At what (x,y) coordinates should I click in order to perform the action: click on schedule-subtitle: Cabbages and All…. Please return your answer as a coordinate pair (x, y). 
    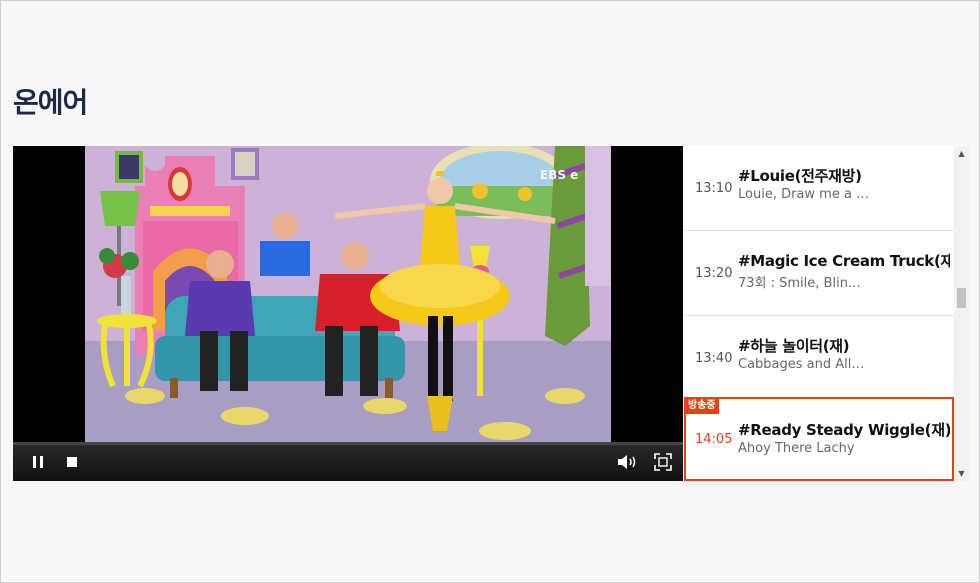
    Looking at the image, I should click on (801, 364).